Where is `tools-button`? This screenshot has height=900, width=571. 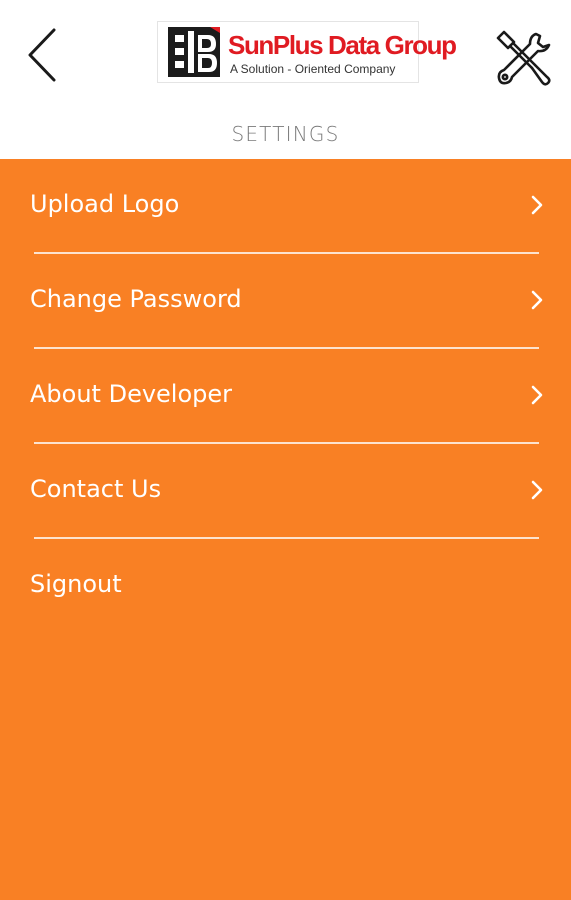 tools-button is located at coordinates (523, 59).